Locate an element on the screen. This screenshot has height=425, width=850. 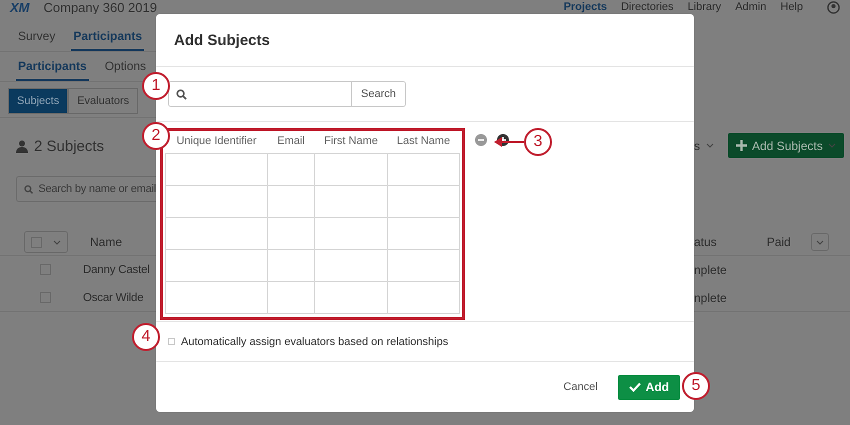
logo: XM is located at coordinates (20, 7).